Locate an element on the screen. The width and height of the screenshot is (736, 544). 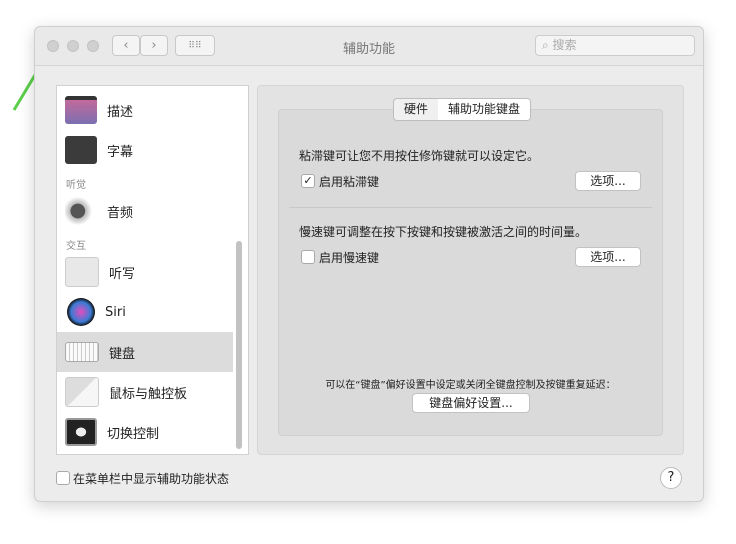
descriptions-icon is located at coordinates (81, 110).